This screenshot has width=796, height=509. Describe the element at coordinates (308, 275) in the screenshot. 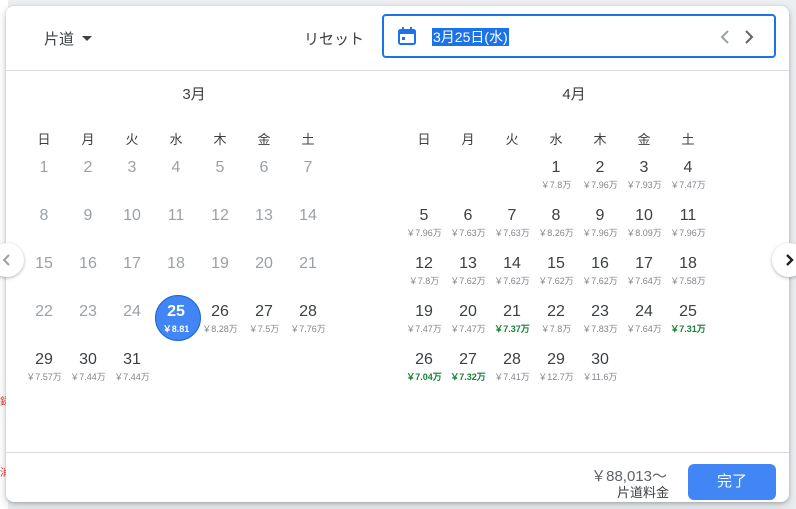

I see `day-cell: 21` at that location.